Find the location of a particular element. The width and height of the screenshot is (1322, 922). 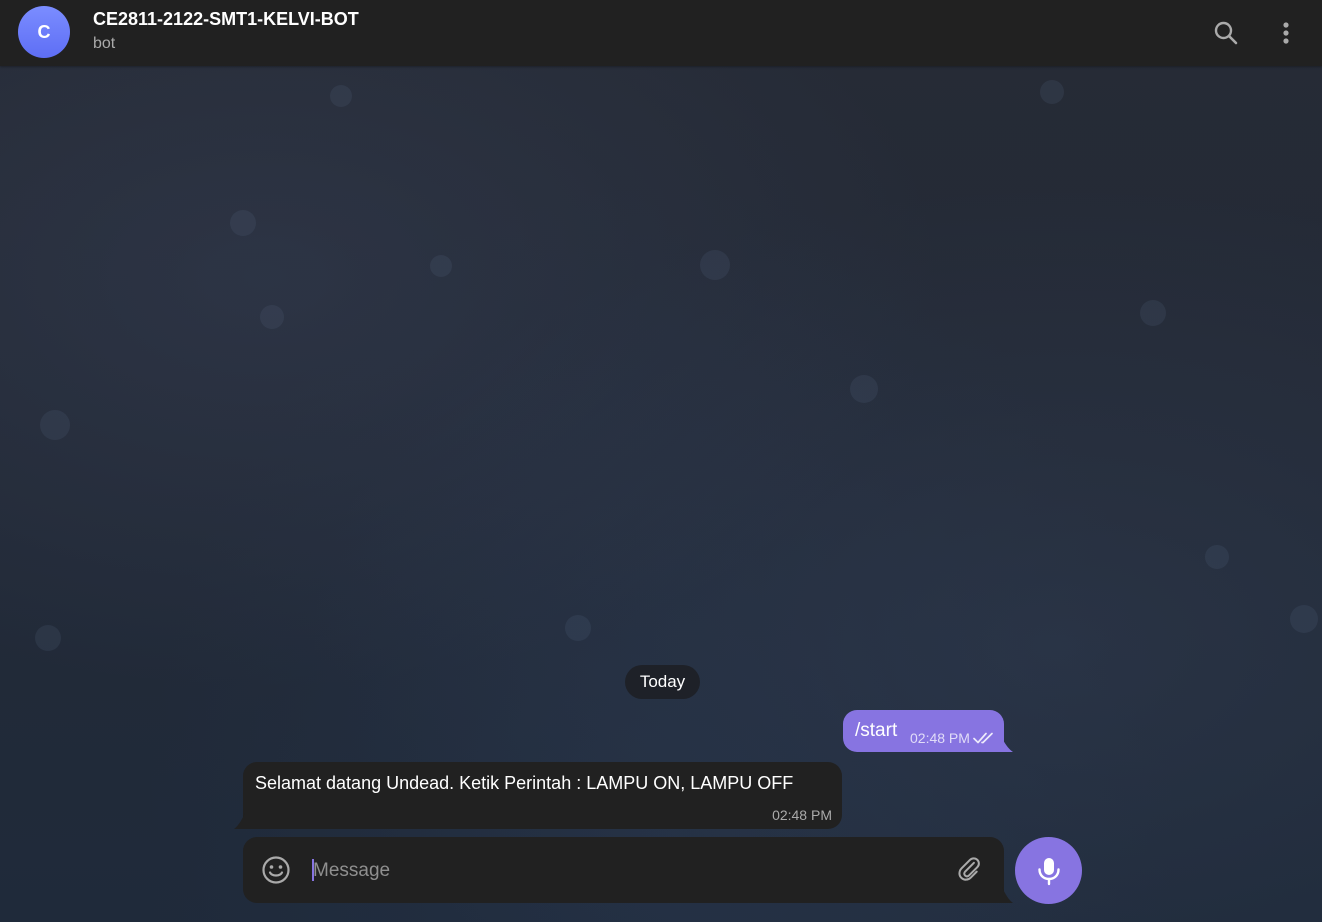

more-vertical-icon is located at coordinates (1286, 33).